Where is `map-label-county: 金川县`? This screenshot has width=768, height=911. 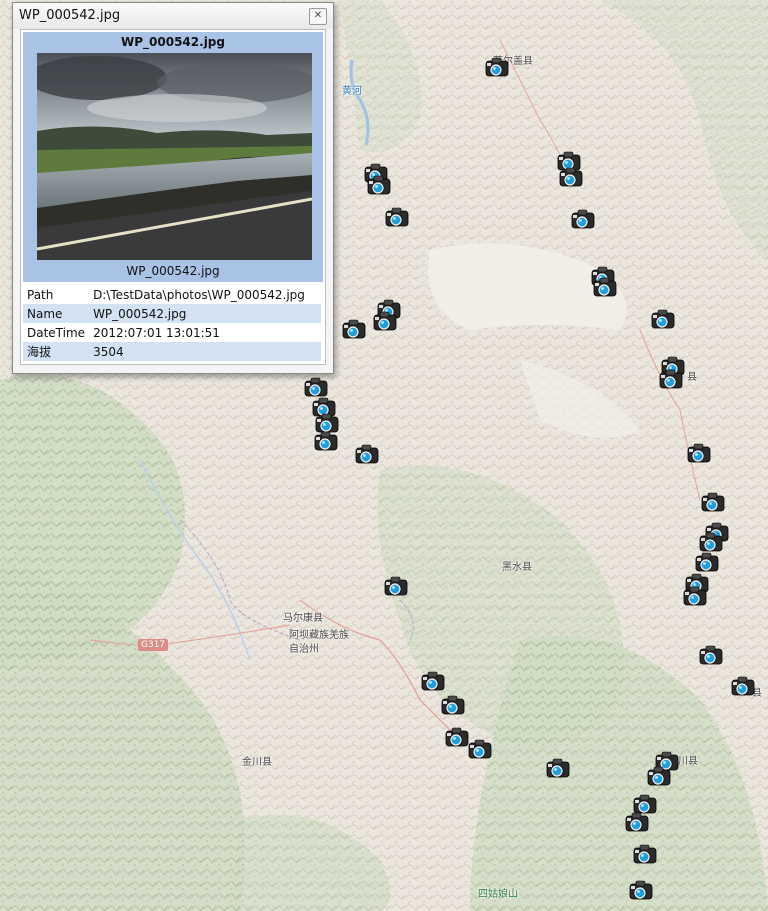
map-label-county: 金川县 is located at coordinates (257, 762).